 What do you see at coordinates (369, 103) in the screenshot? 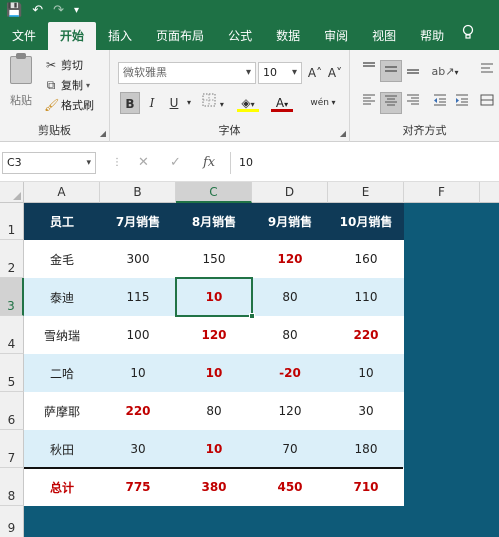
I see `align-left-button` at bounding box center [369, 103].